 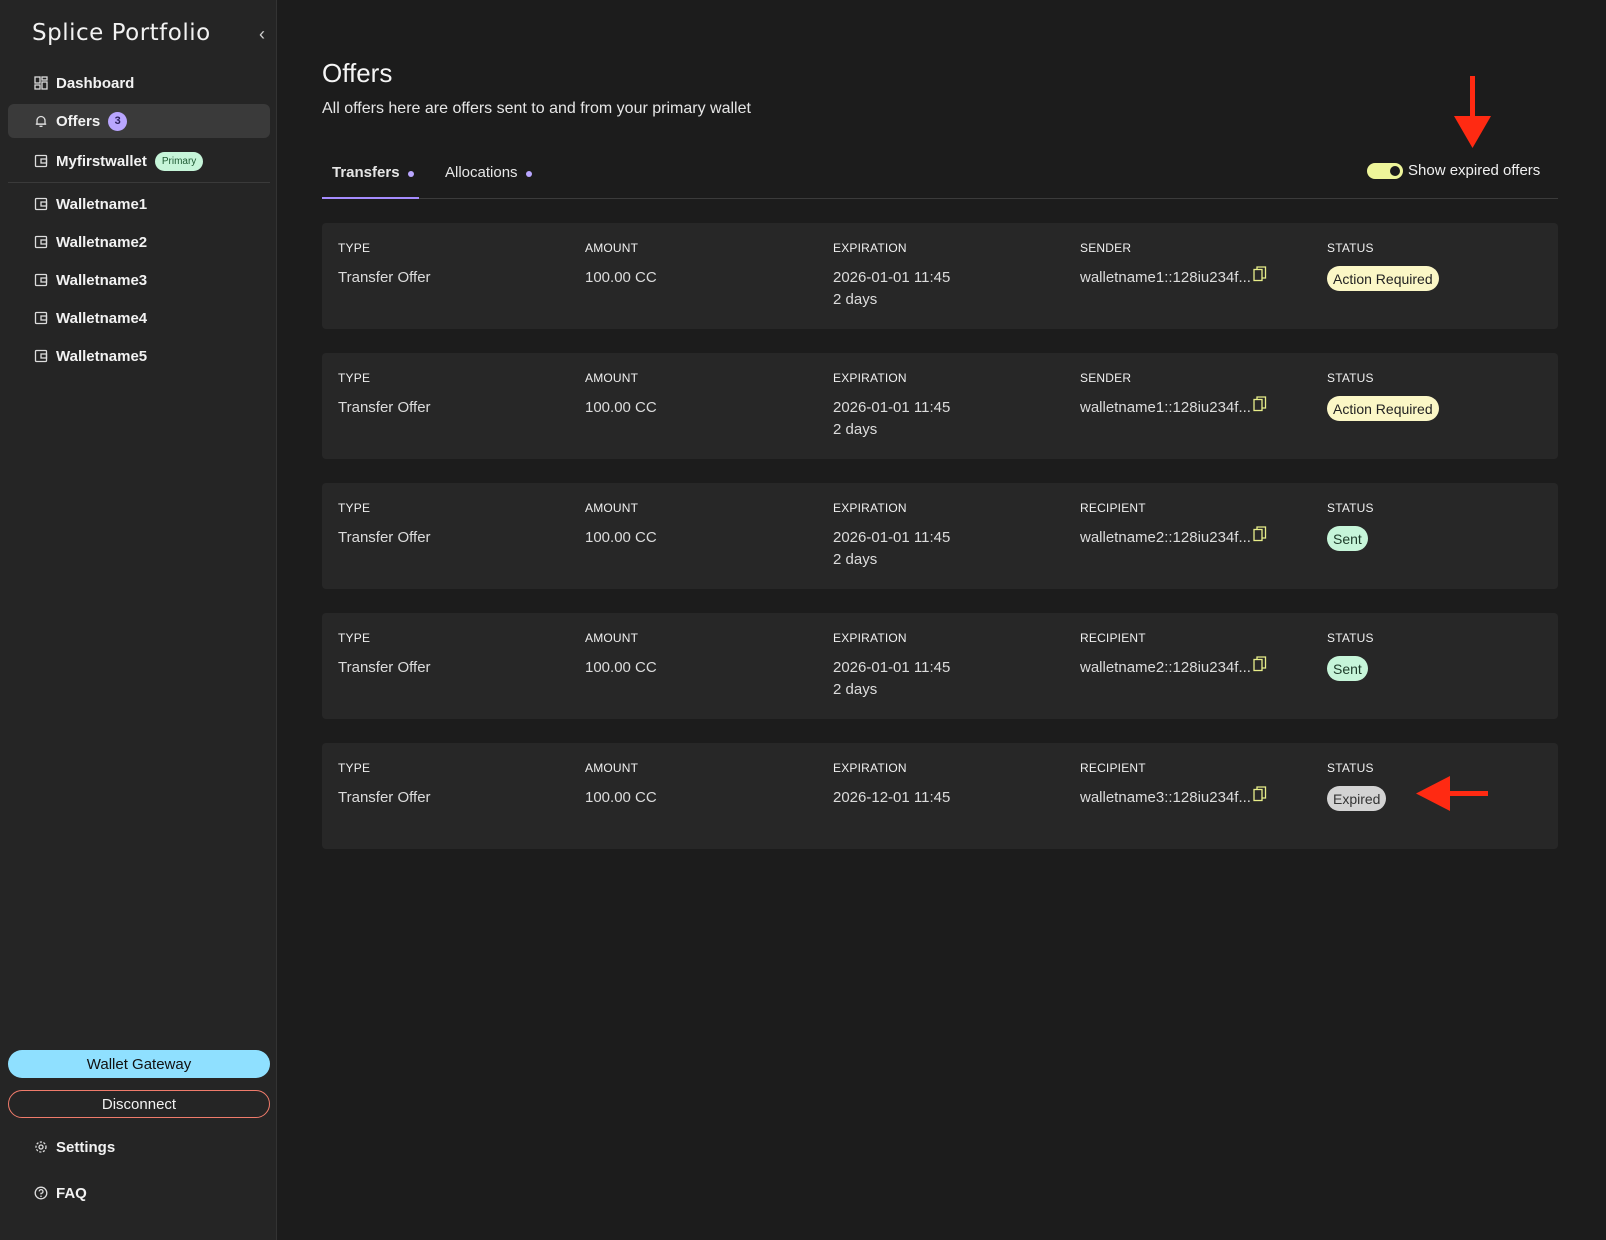 I want to click on sidebar-item-label: Walletname4, so click(x=102, y=318).